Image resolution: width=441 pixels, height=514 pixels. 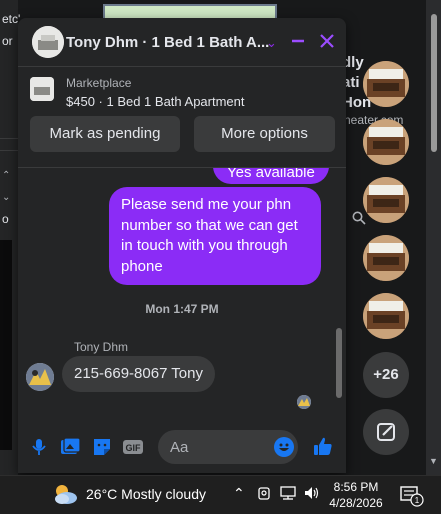 What do you see at coordinates (7, 41) in the screenshot?
I see `background-text: or` at bounding box center [7, 41].